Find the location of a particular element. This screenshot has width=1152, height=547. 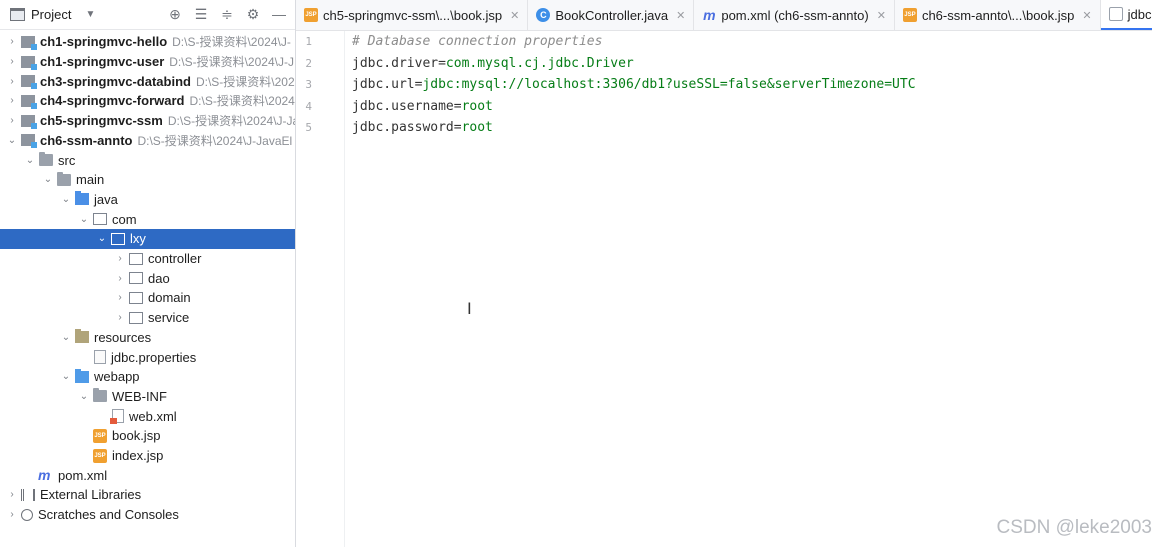

tree-item-path: D:\S-授课资料\2024\J-Ja is located at coordinates (231, 121).